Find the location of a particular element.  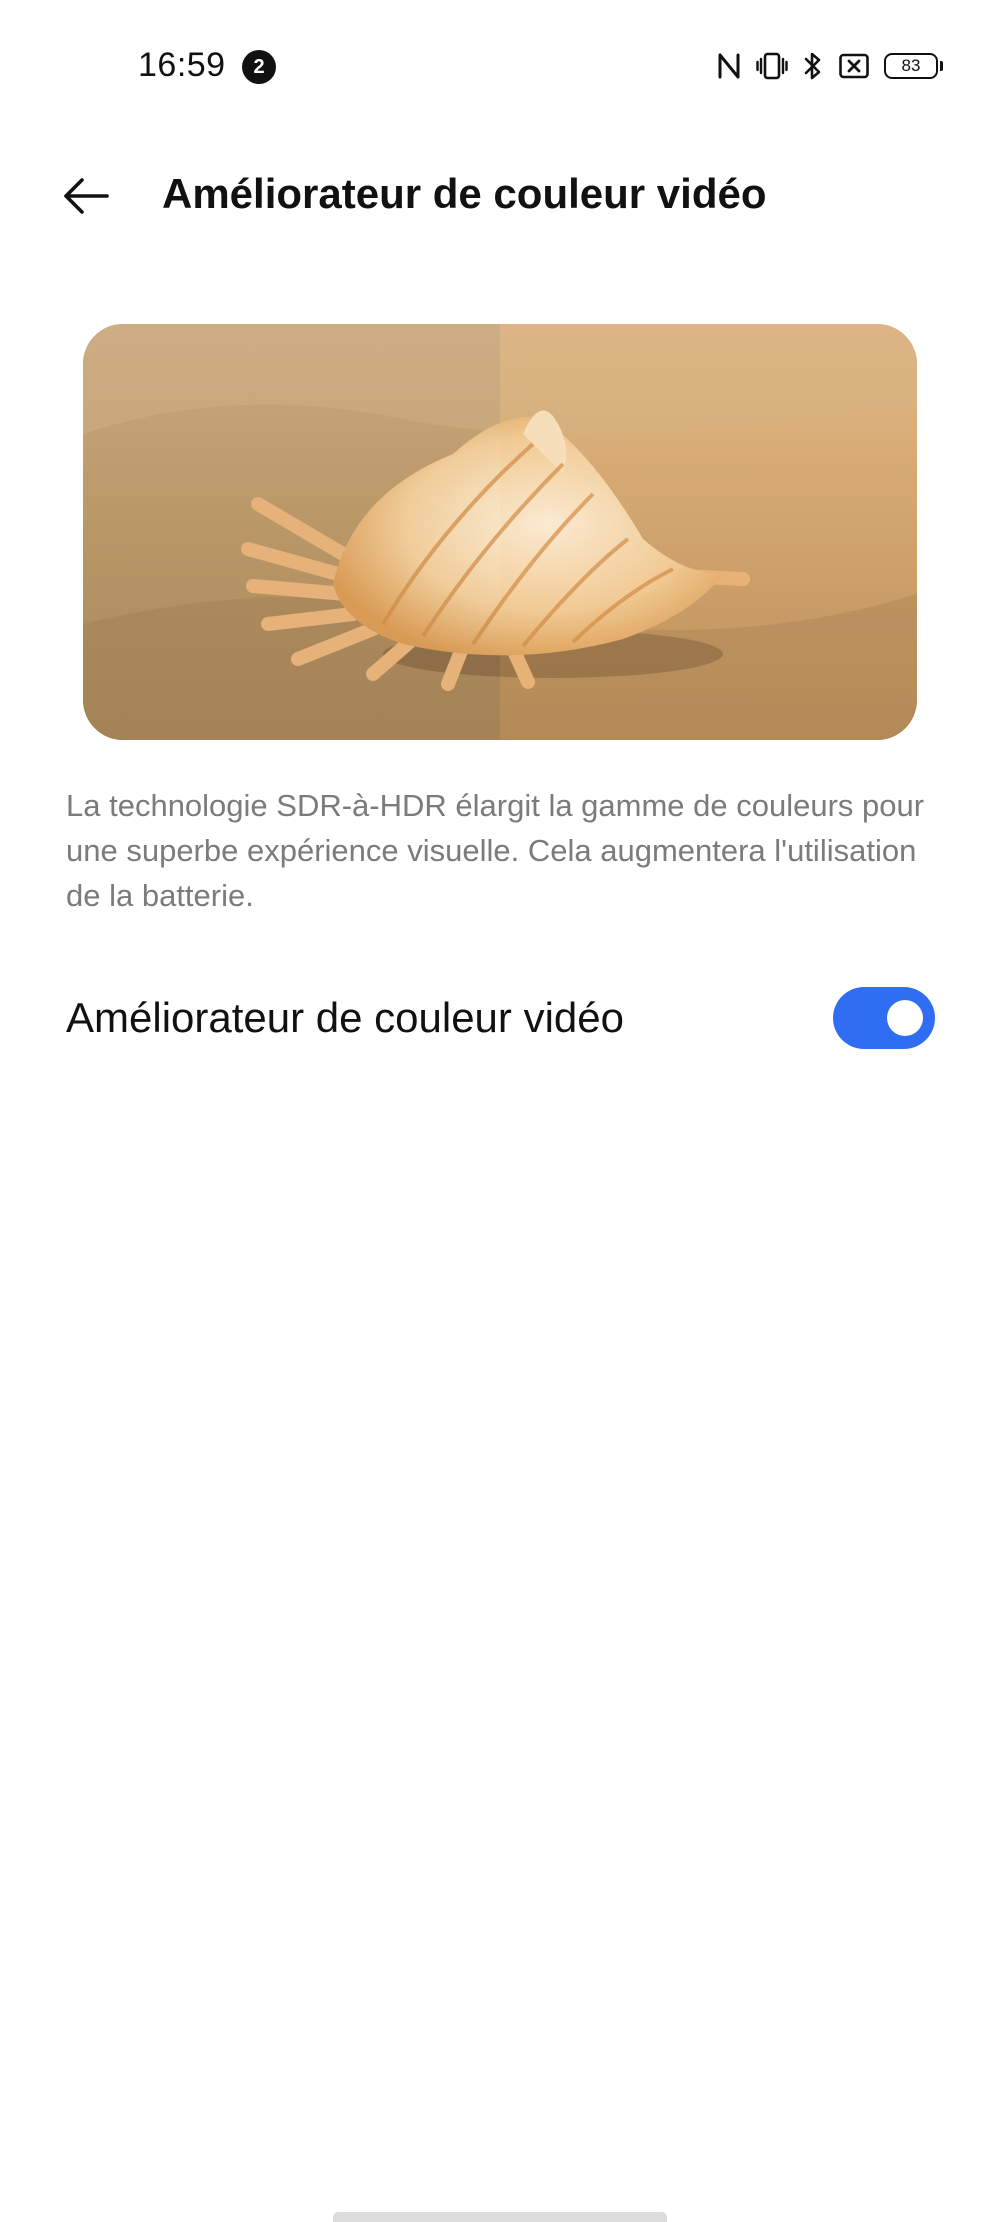

notification-count-badge: 2 is located at coordinates (259, 67).